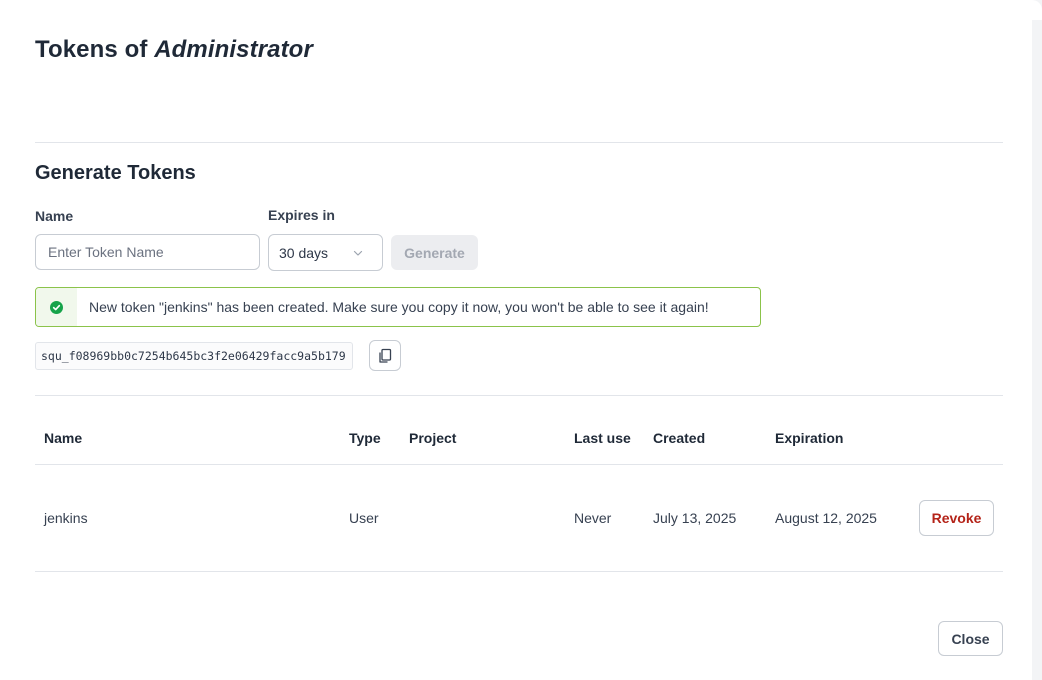 This screenshot has width=1042, height=680. What do you see at coordinates (519, 142) in the screenshot?
I see `header-divider` at bounding box center [519, 142].